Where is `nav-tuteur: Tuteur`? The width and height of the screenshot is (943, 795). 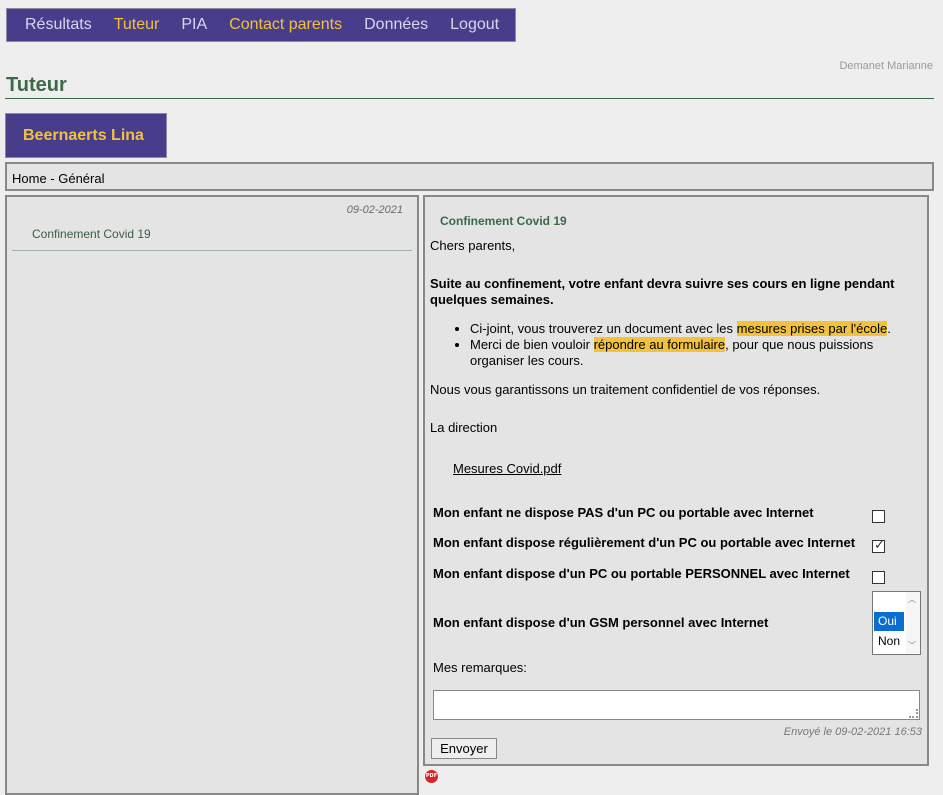
nav-tuteur: Tuteur is located at coordinates (137, 25).